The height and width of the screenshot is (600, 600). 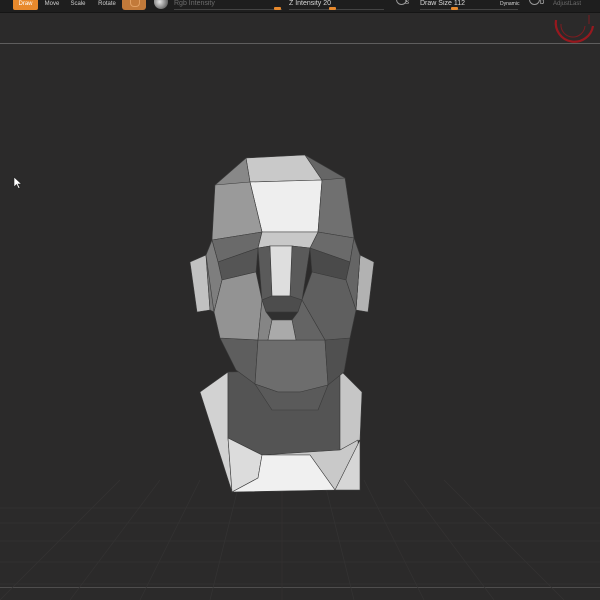 What do you see at coordinates (18, 182) in the screenshot?
I see `arrow-cursor-icon` at bounding box center [18, 182].